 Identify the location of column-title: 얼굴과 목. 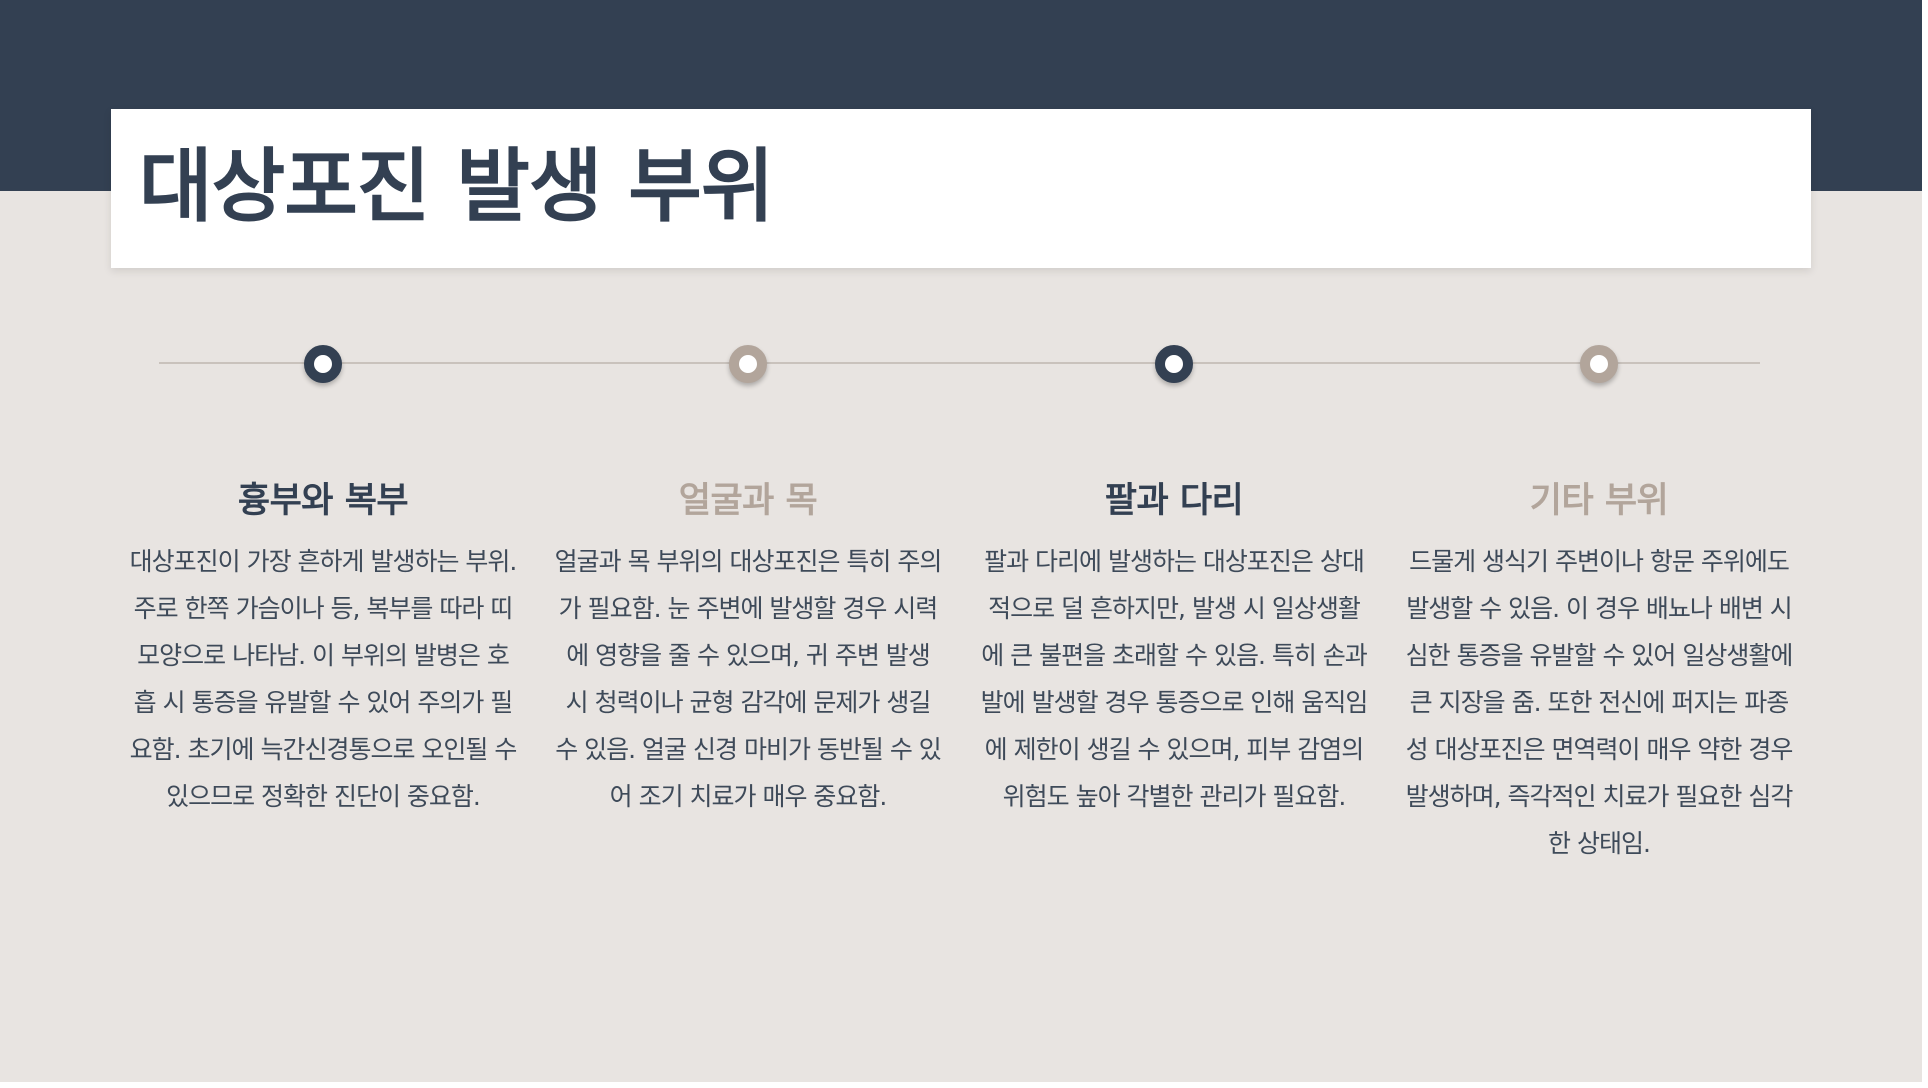
(748, 501).